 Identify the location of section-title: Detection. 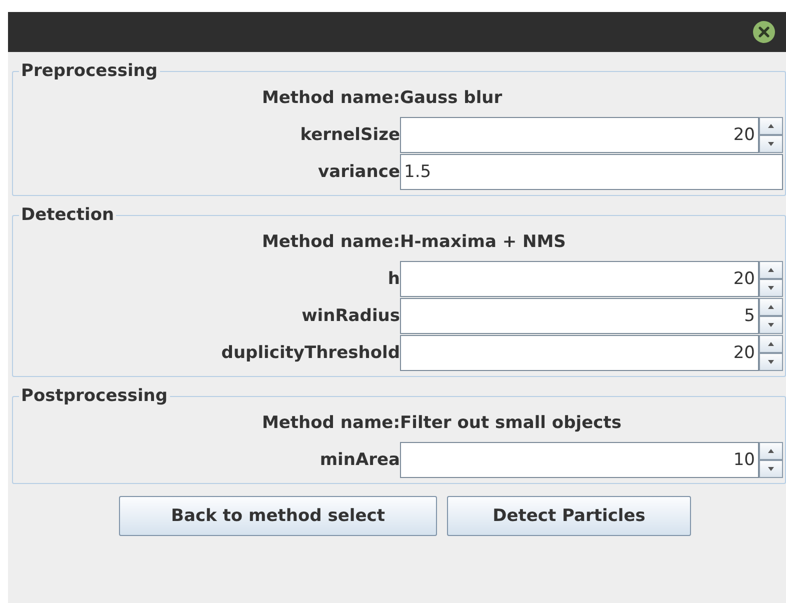
(68, 215).